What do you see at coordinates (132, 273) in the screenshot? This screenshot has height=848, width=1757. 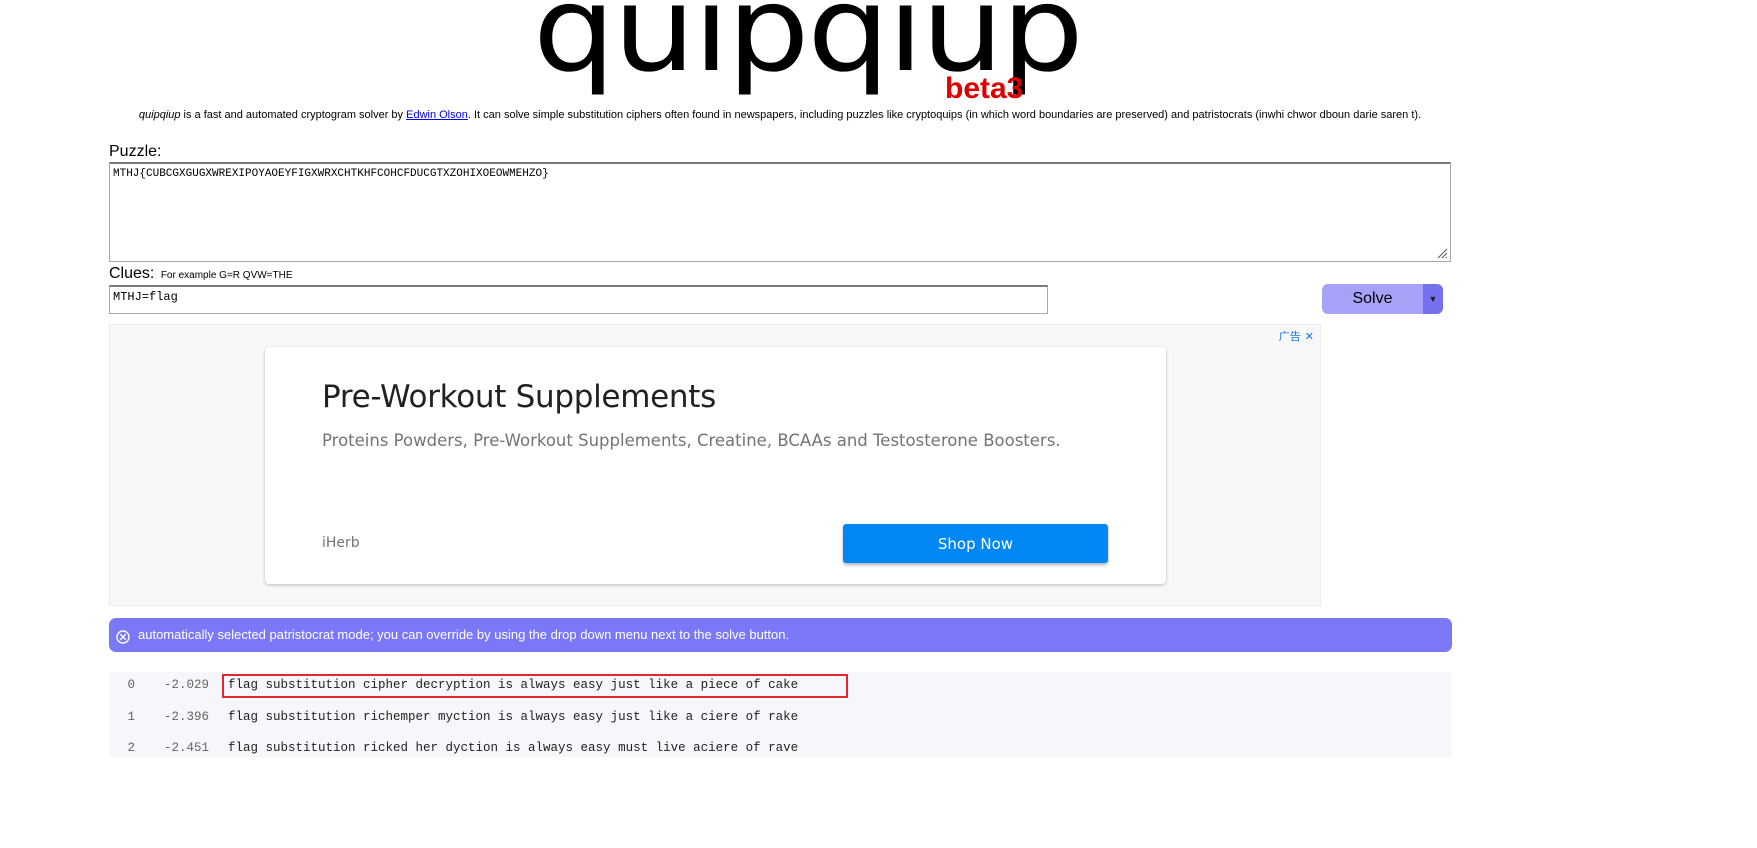 I see `clues-label-text: Clues:` at bounding box center [132, 273].